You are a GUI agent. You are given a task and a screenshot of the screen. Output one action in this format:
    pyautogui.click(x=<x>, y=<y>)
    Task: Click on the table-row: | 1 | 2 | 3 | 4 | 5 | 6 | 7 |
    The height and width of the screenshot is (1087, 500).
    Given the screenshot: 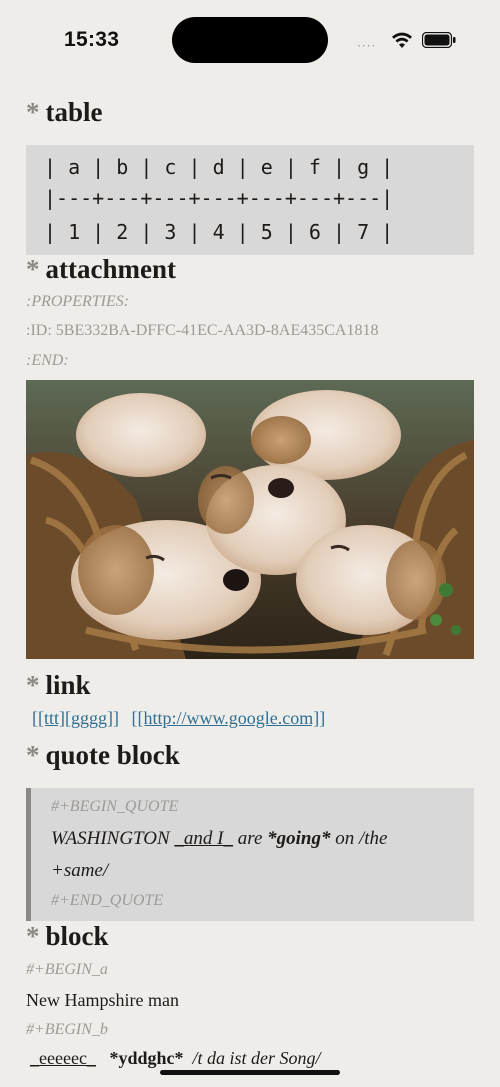 What is the action you would take?
    pyautogui.click(x=219, y=232)
    